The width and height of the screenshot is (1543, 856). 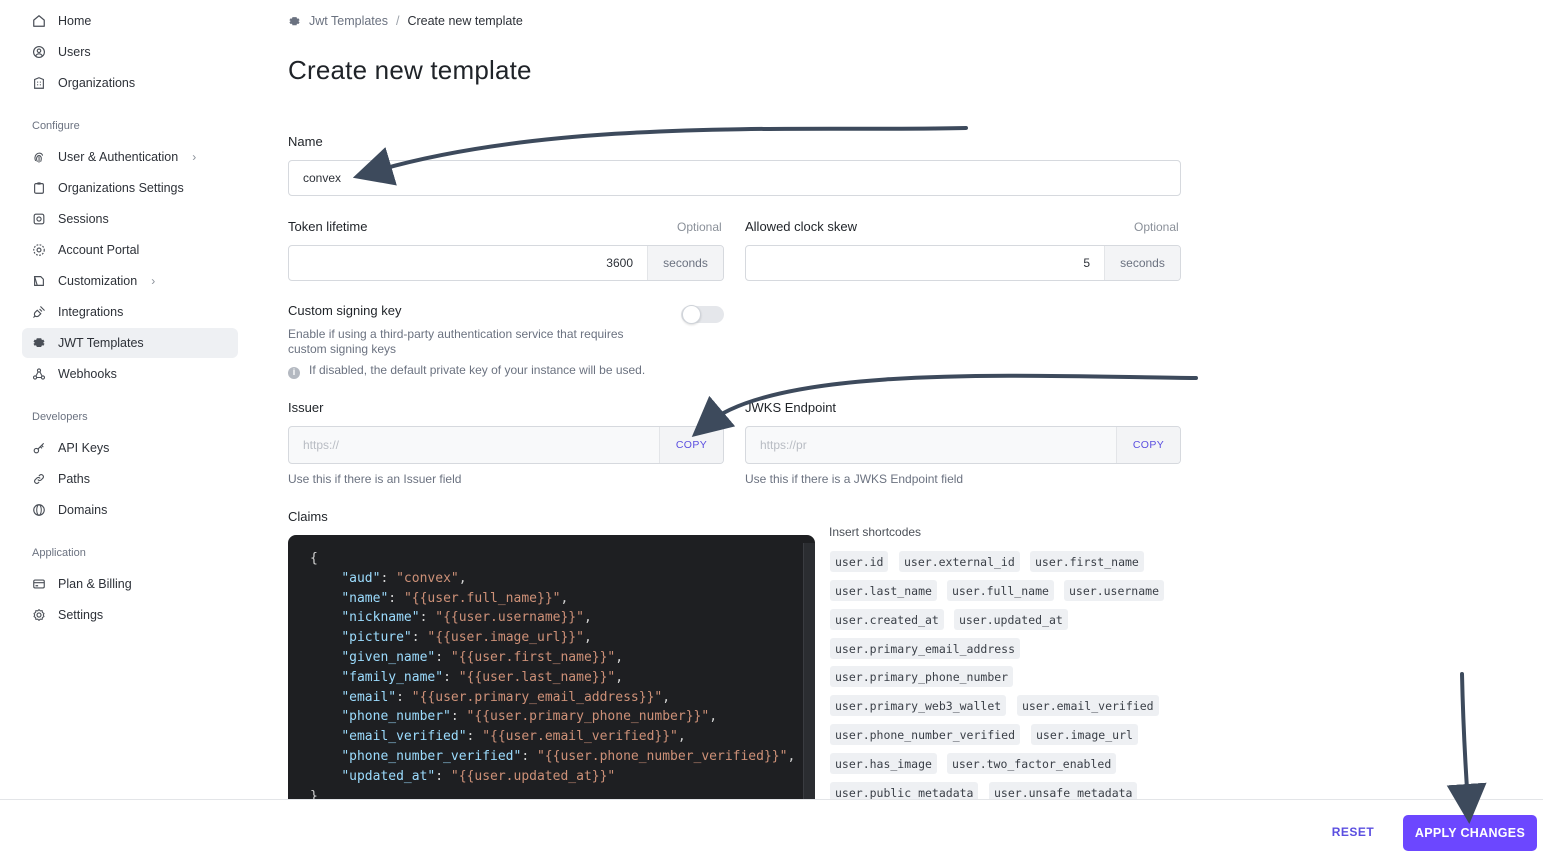 What do you see at coordinates (59, 553) in the screenshot?
I see `sidebar-section-title: Application` at bounding box center [59, 553].